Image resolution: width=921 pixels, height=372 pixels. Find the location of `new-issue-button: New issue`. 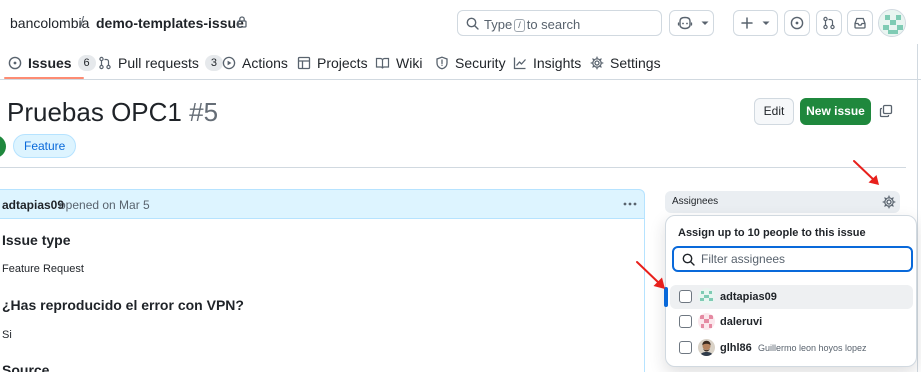

new-issue-button: New issue is located at coordinates (835, 111).